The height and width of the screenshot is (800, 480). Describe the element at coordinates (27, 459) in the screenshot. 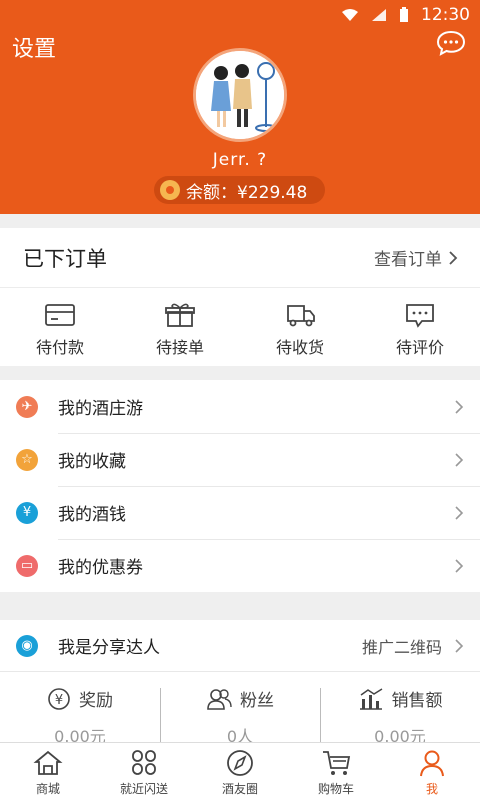

I see `star-icon: ☆` at that location.